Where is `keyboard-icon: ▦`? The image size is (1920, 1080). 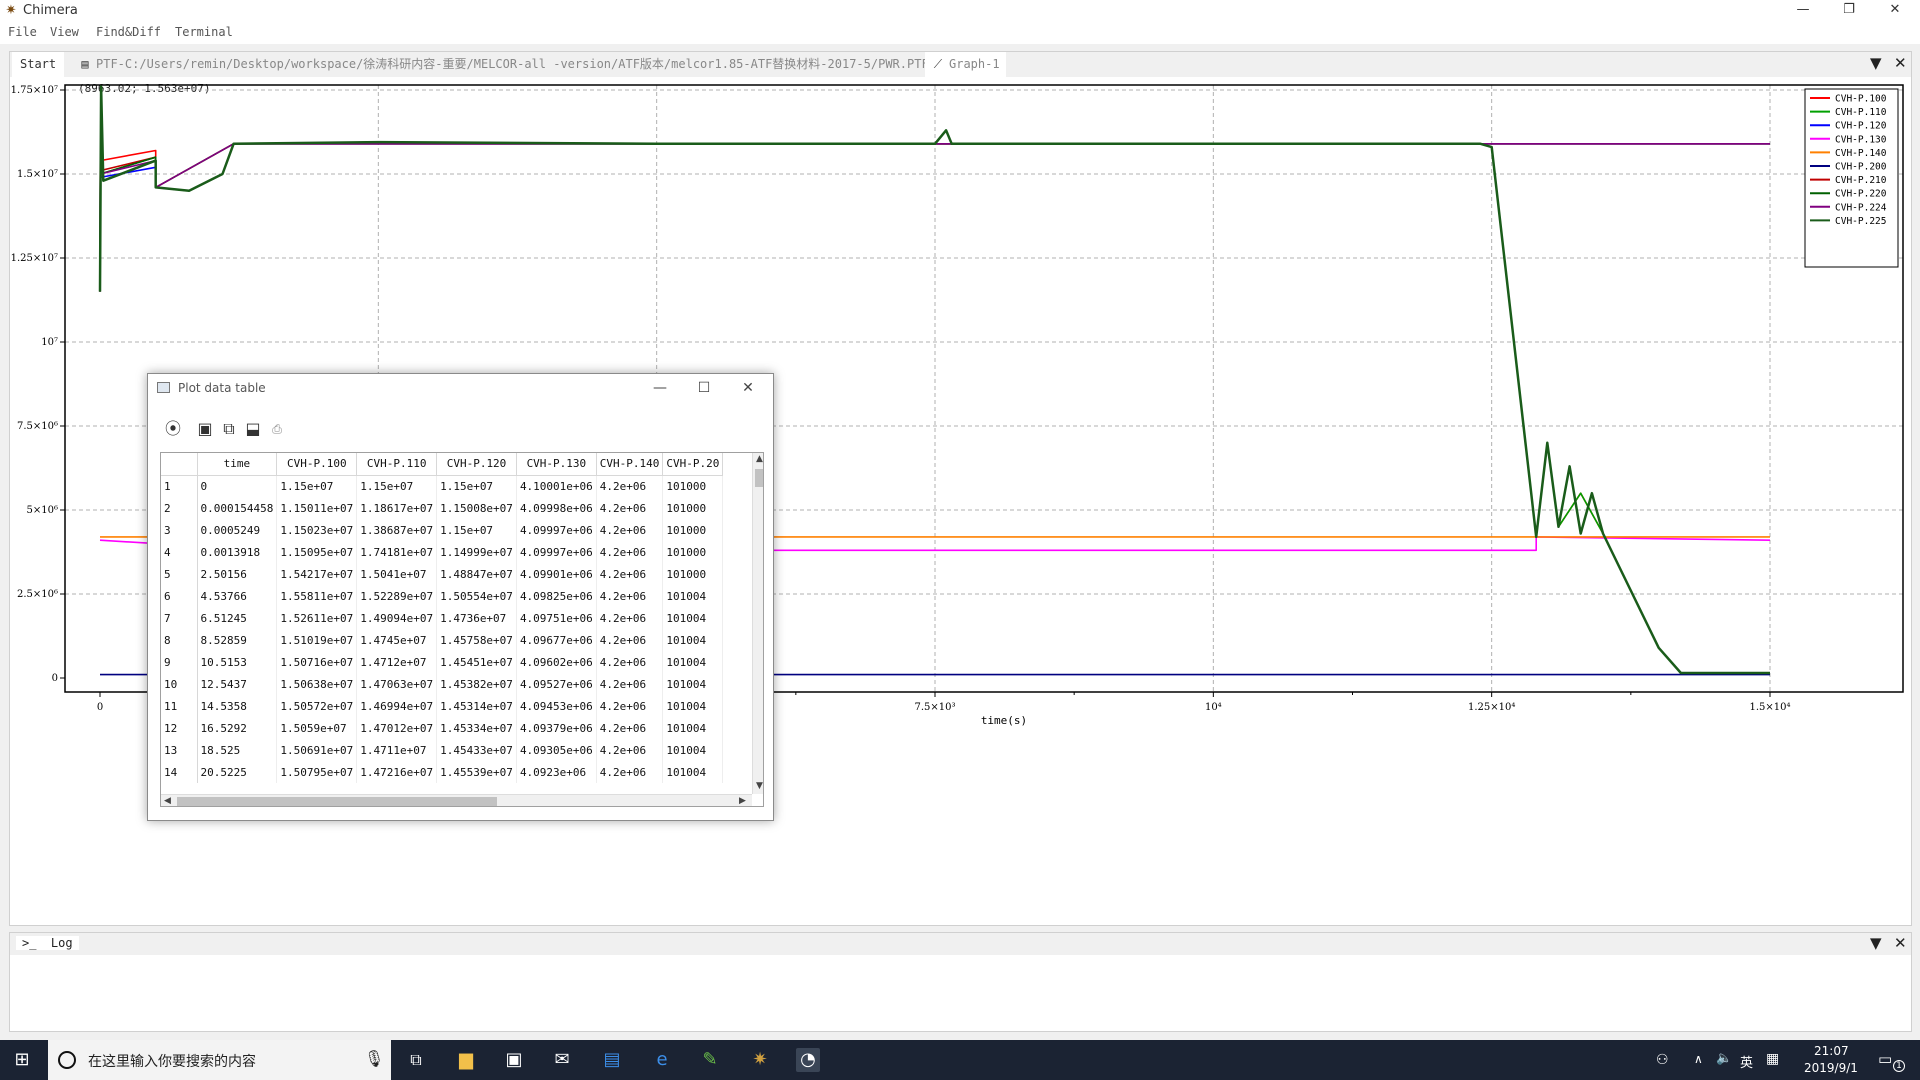
keyboard-icon: ▦ is located at coordinates (1772, 1059).